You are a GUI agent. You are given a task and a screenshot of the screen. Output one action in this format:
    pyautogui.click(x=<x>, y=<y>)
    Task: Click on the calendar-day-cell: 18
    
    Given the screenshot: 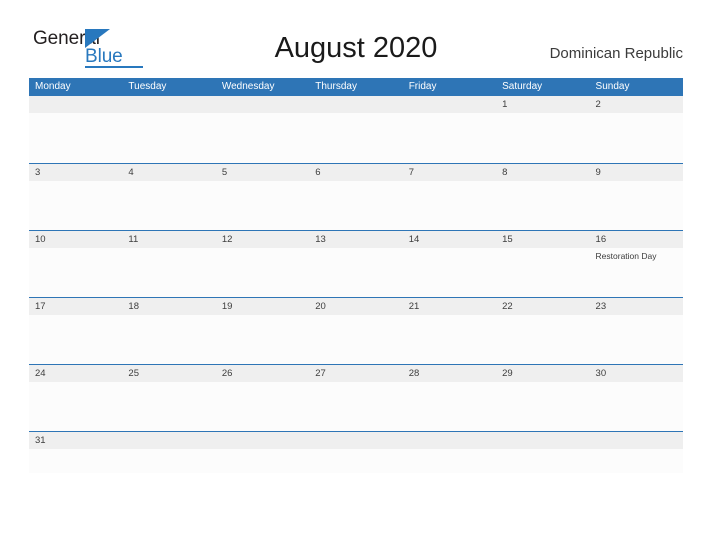 What is the action you would take?
    pyautogui.click(x=169, y=331)
    